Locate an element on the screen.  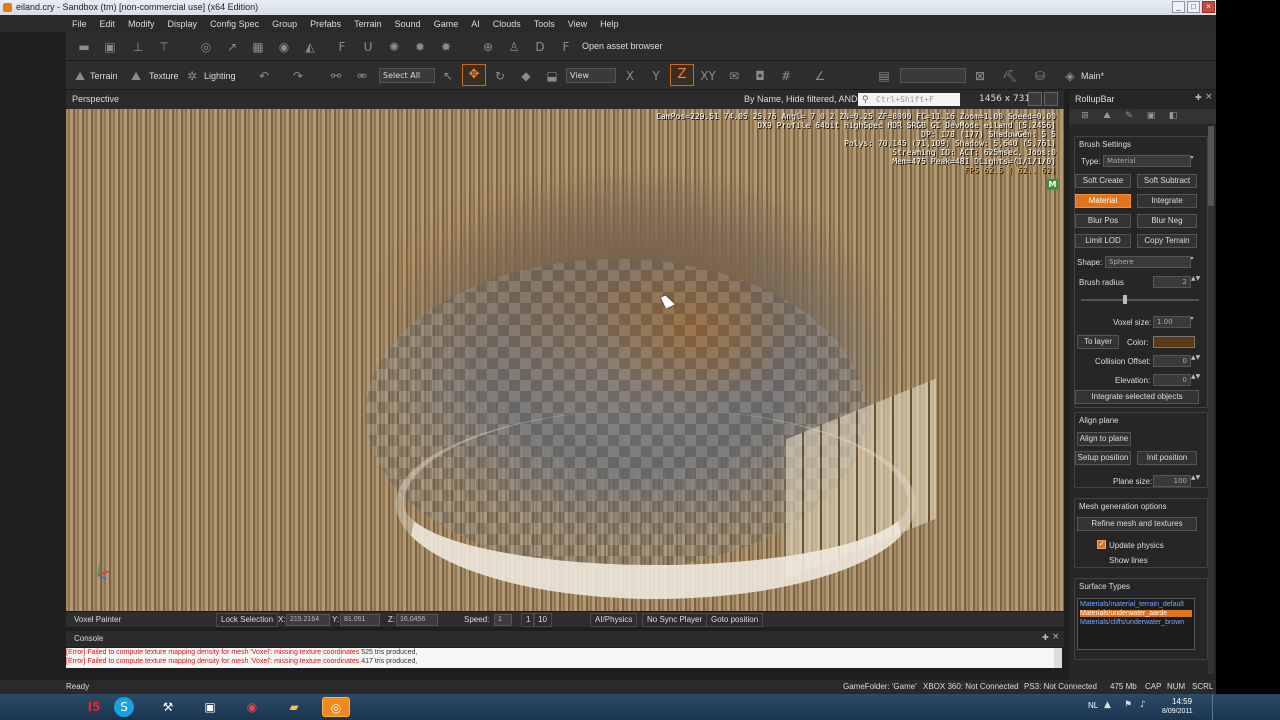
menu-sound: Sound is located at coordinates (408, 24).